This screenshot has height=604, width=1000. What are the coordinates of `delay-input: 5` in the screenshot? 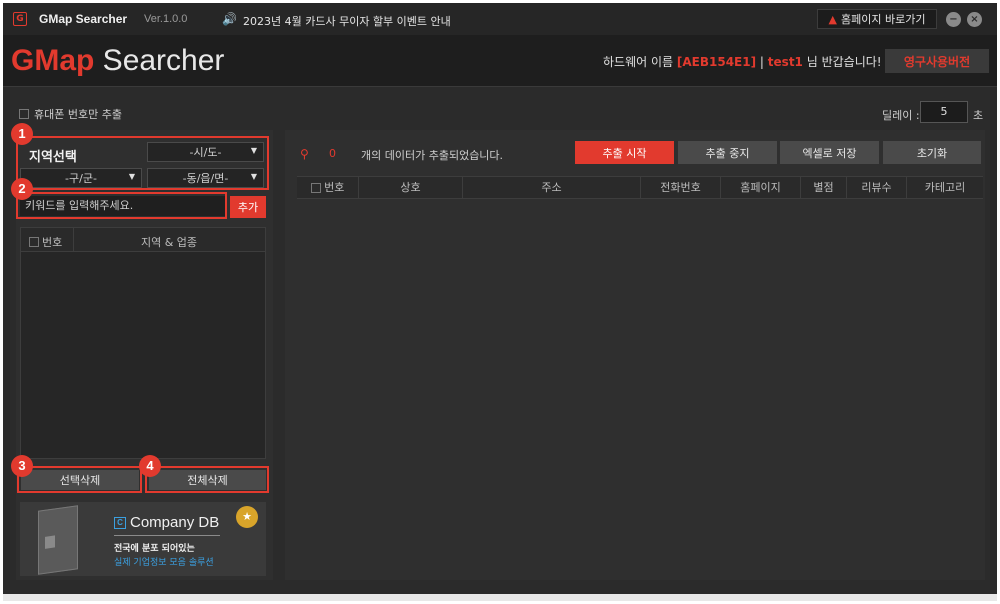 It's located at (944, 112).